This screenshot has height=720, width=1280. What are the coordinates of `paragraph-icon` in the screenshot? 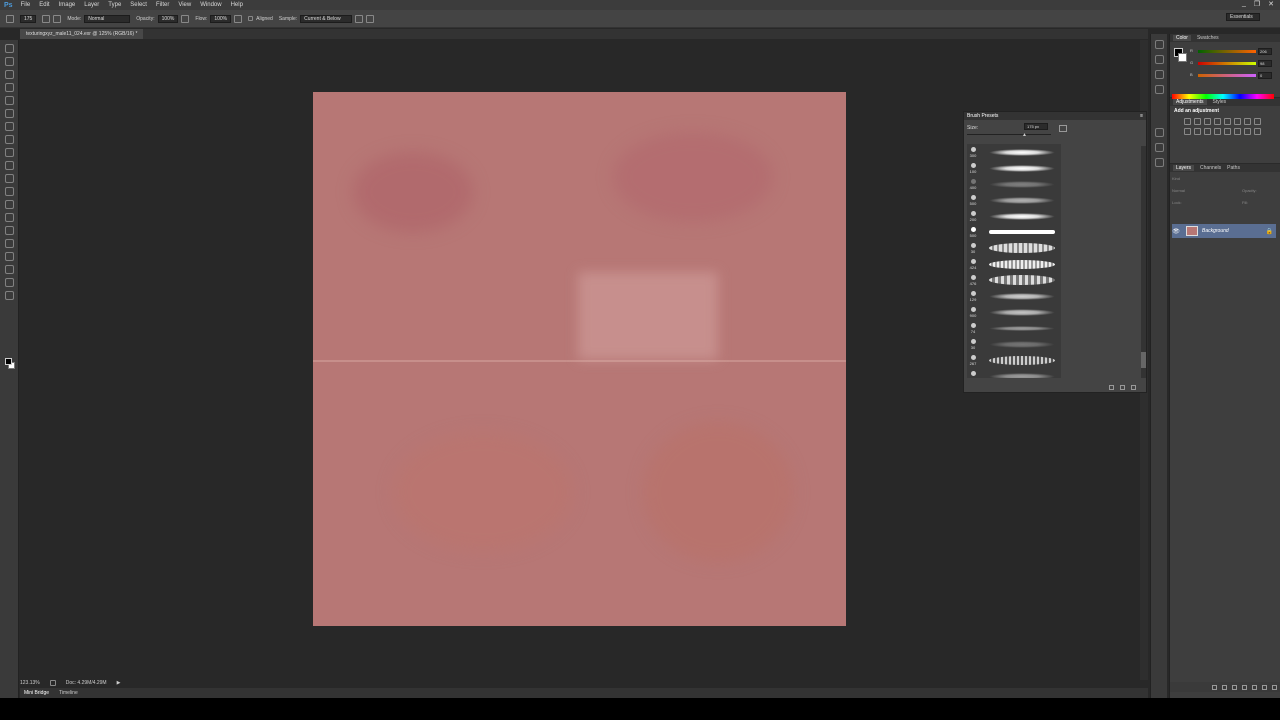 It's located at (1159, 89).